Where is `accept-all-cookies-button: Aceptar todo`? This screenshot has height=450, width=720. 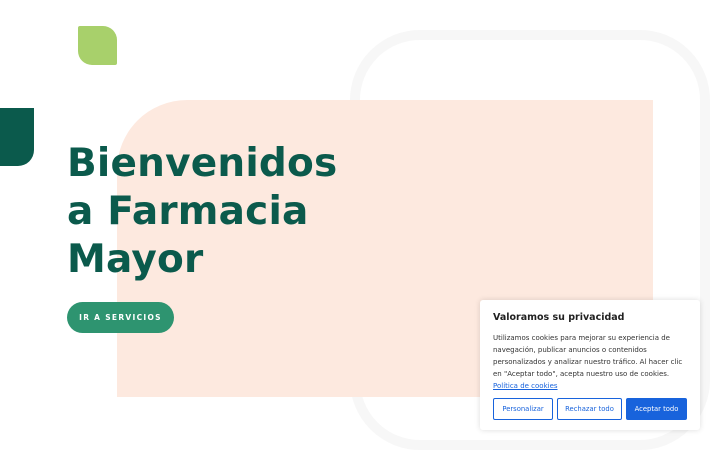
accept-all-cookies-button: Aceptar todo is located at coordinates (656, 409).